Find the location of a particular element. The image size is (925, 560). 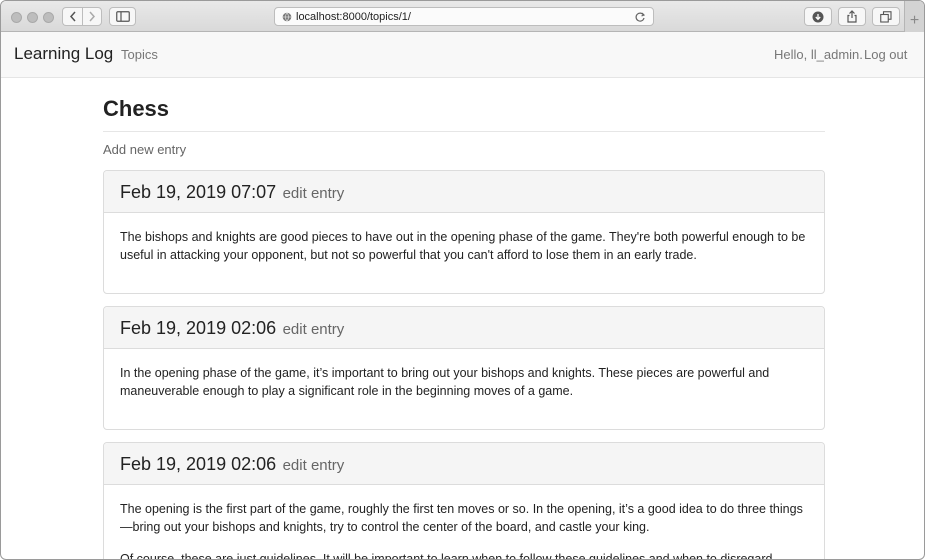

logout-link: Log out is located at coordinates (885, 54).